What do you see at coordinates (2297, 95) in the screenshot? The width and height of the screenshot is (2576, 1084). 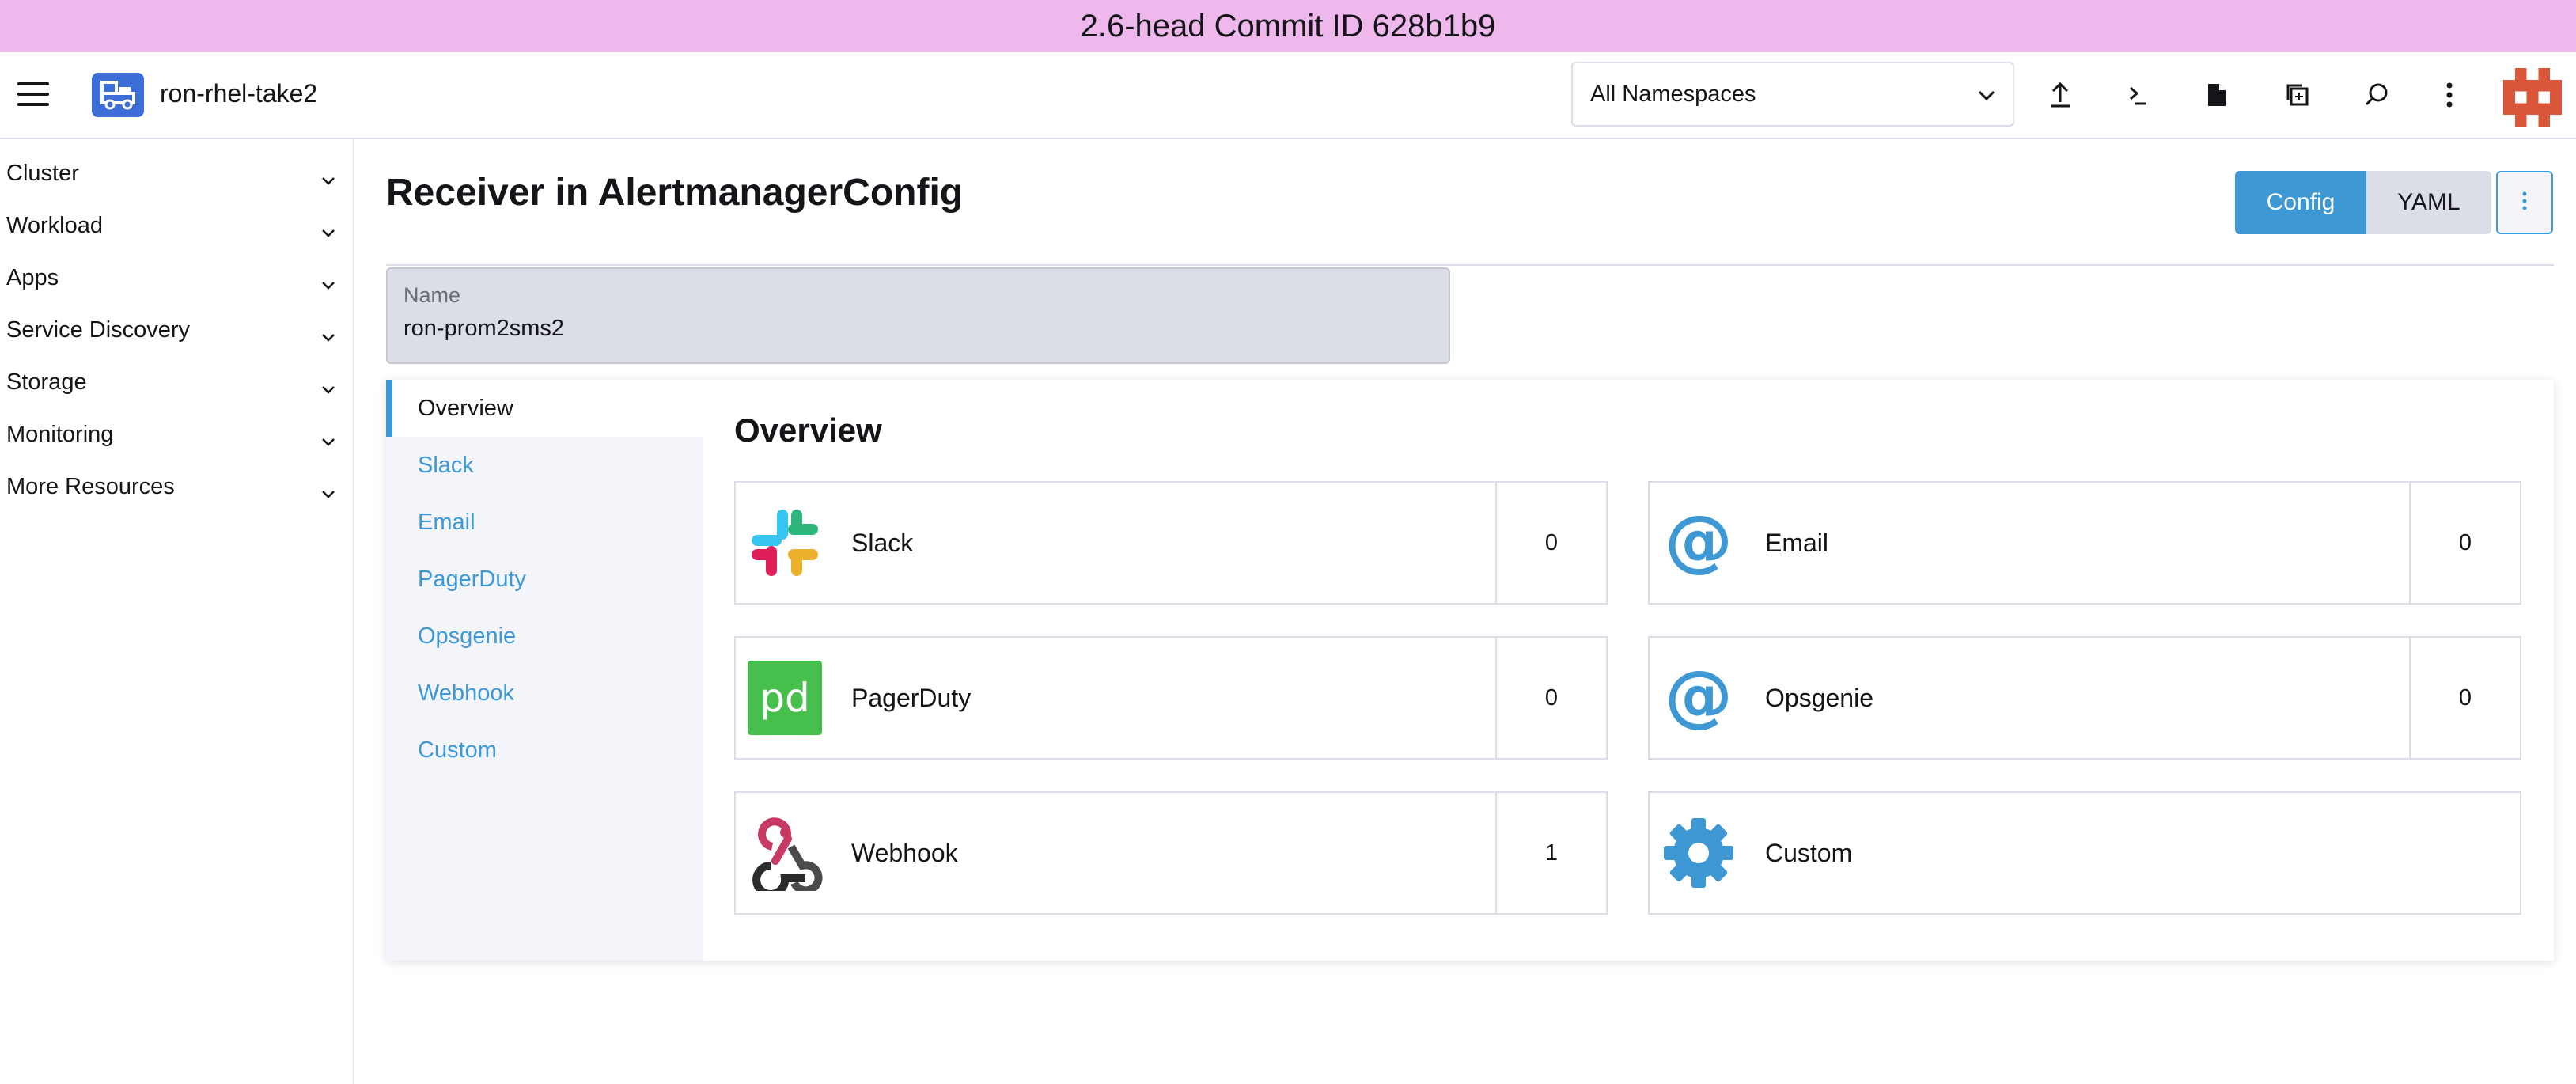 I see `copy-config-icon` at bounding box center [2297, 95].